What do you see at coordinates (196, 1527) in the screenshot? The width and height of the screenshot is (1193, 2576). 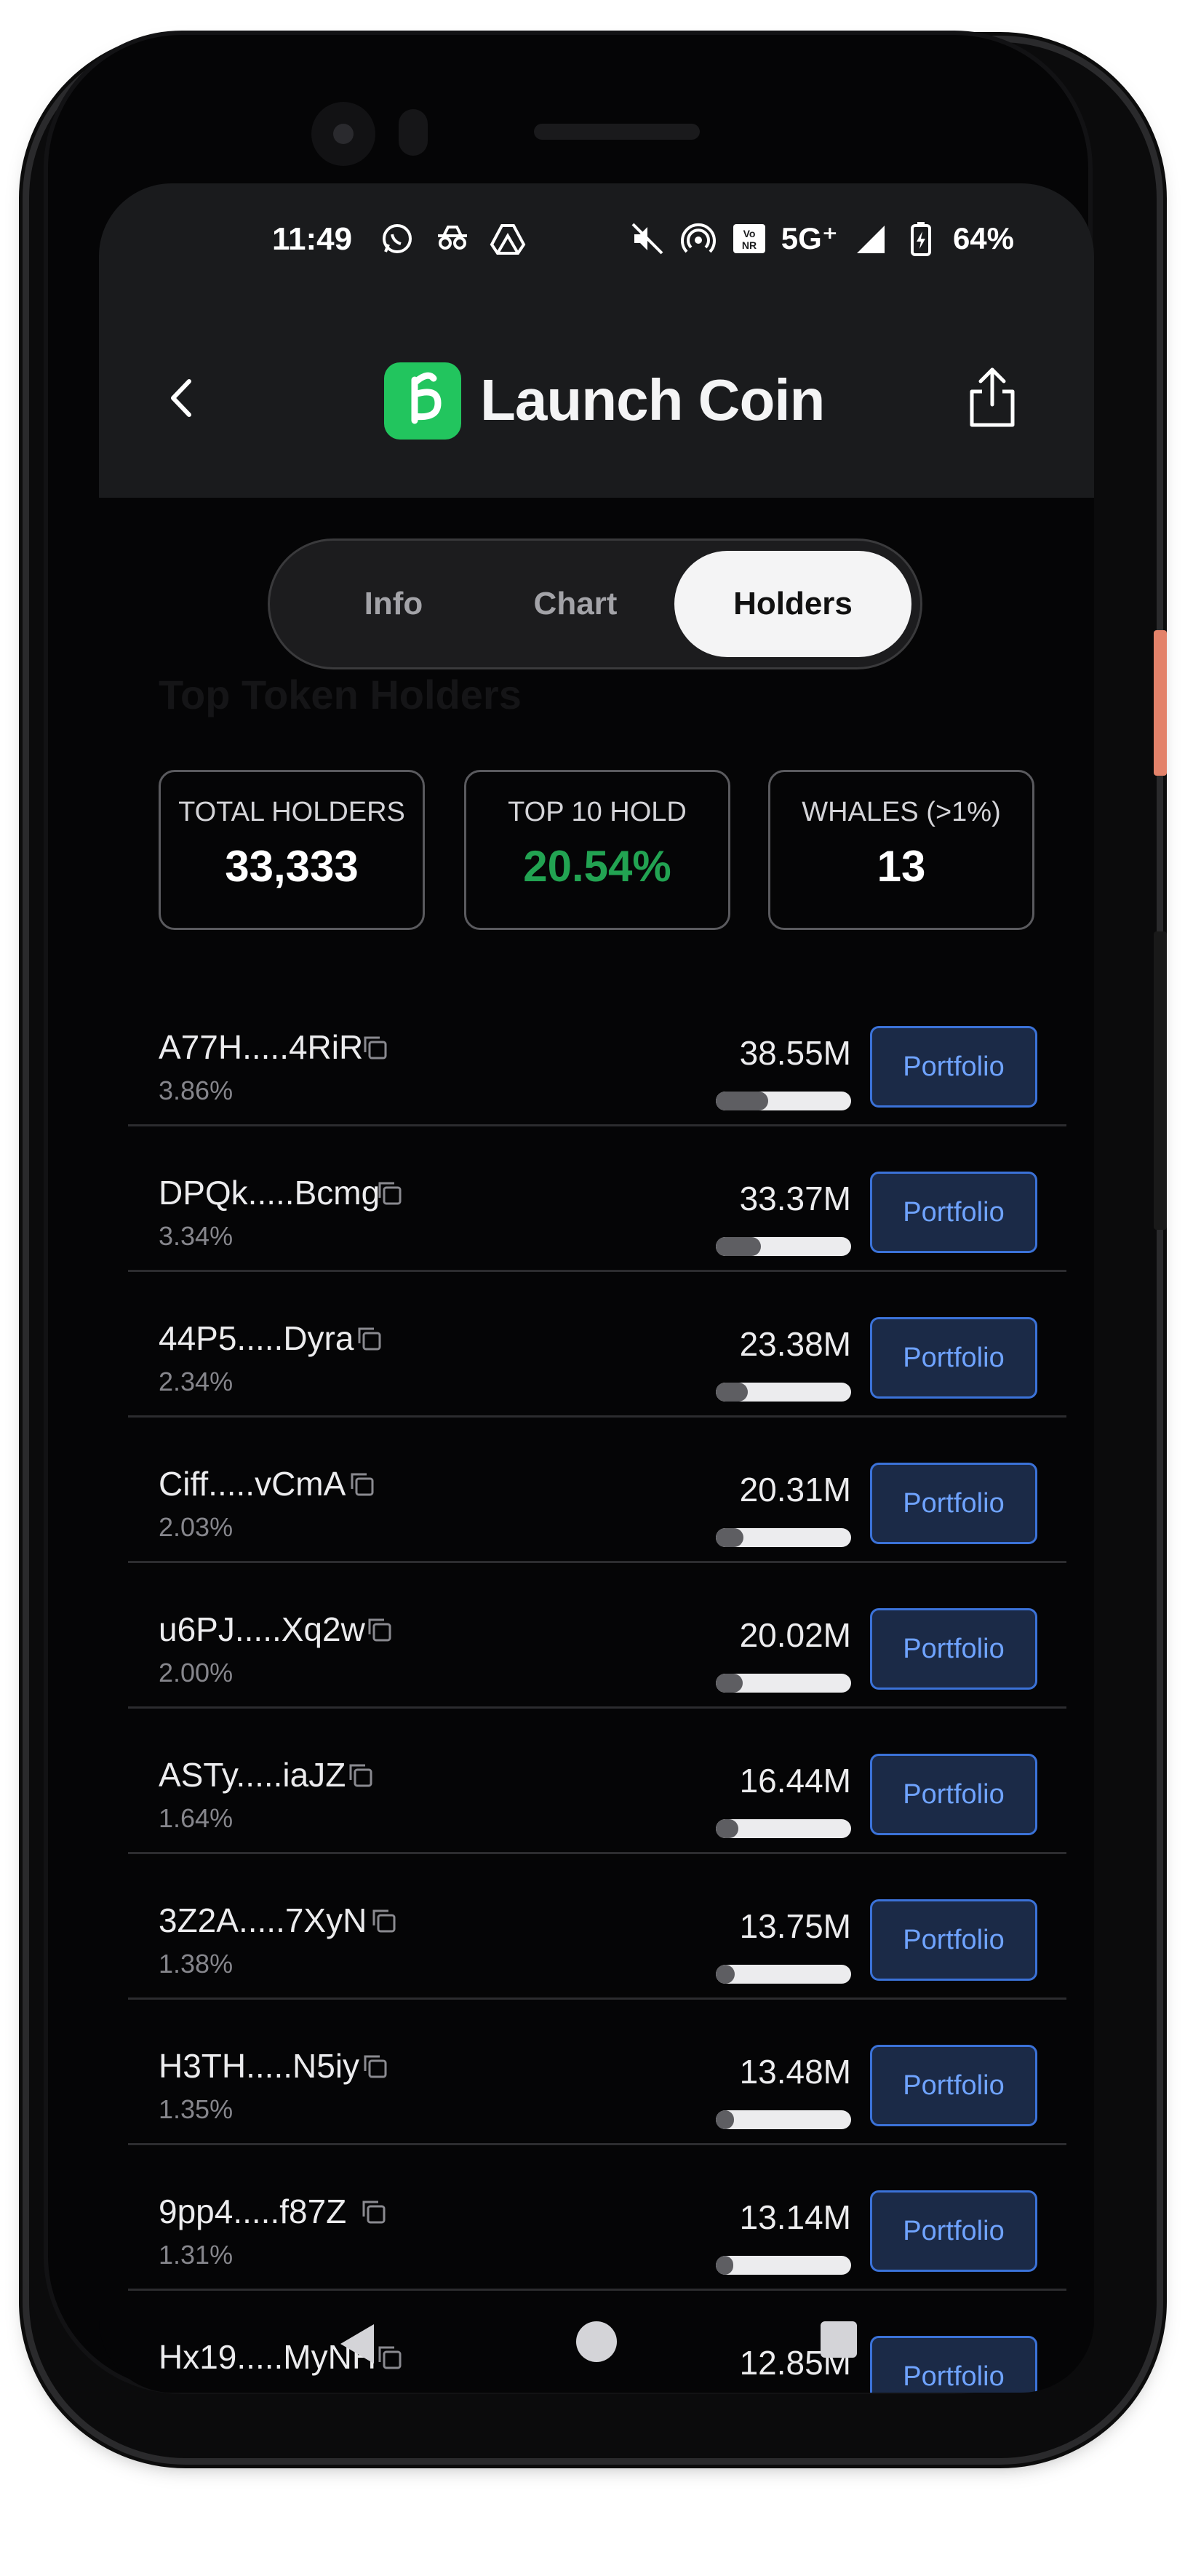 I see `holder-percent: 2.03%` at bounding box center [196, 1527].